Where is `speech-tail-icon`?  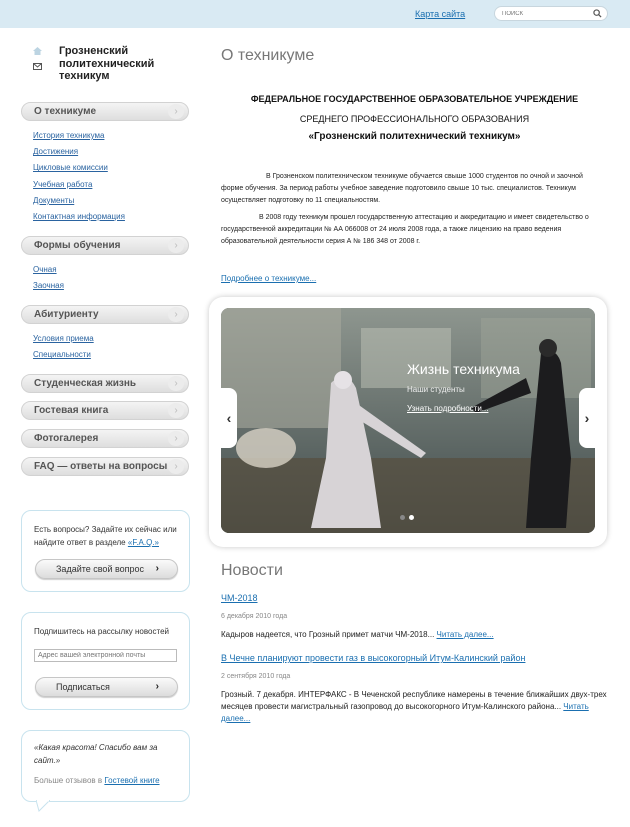
speech-tail-icon is located at coordinates (43, 806).